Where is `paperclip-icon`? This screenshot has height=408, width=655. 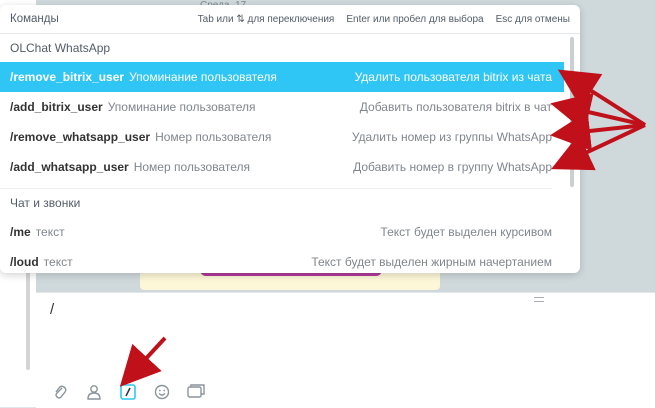 paperclip-icon is located at coordinates (60, 392).